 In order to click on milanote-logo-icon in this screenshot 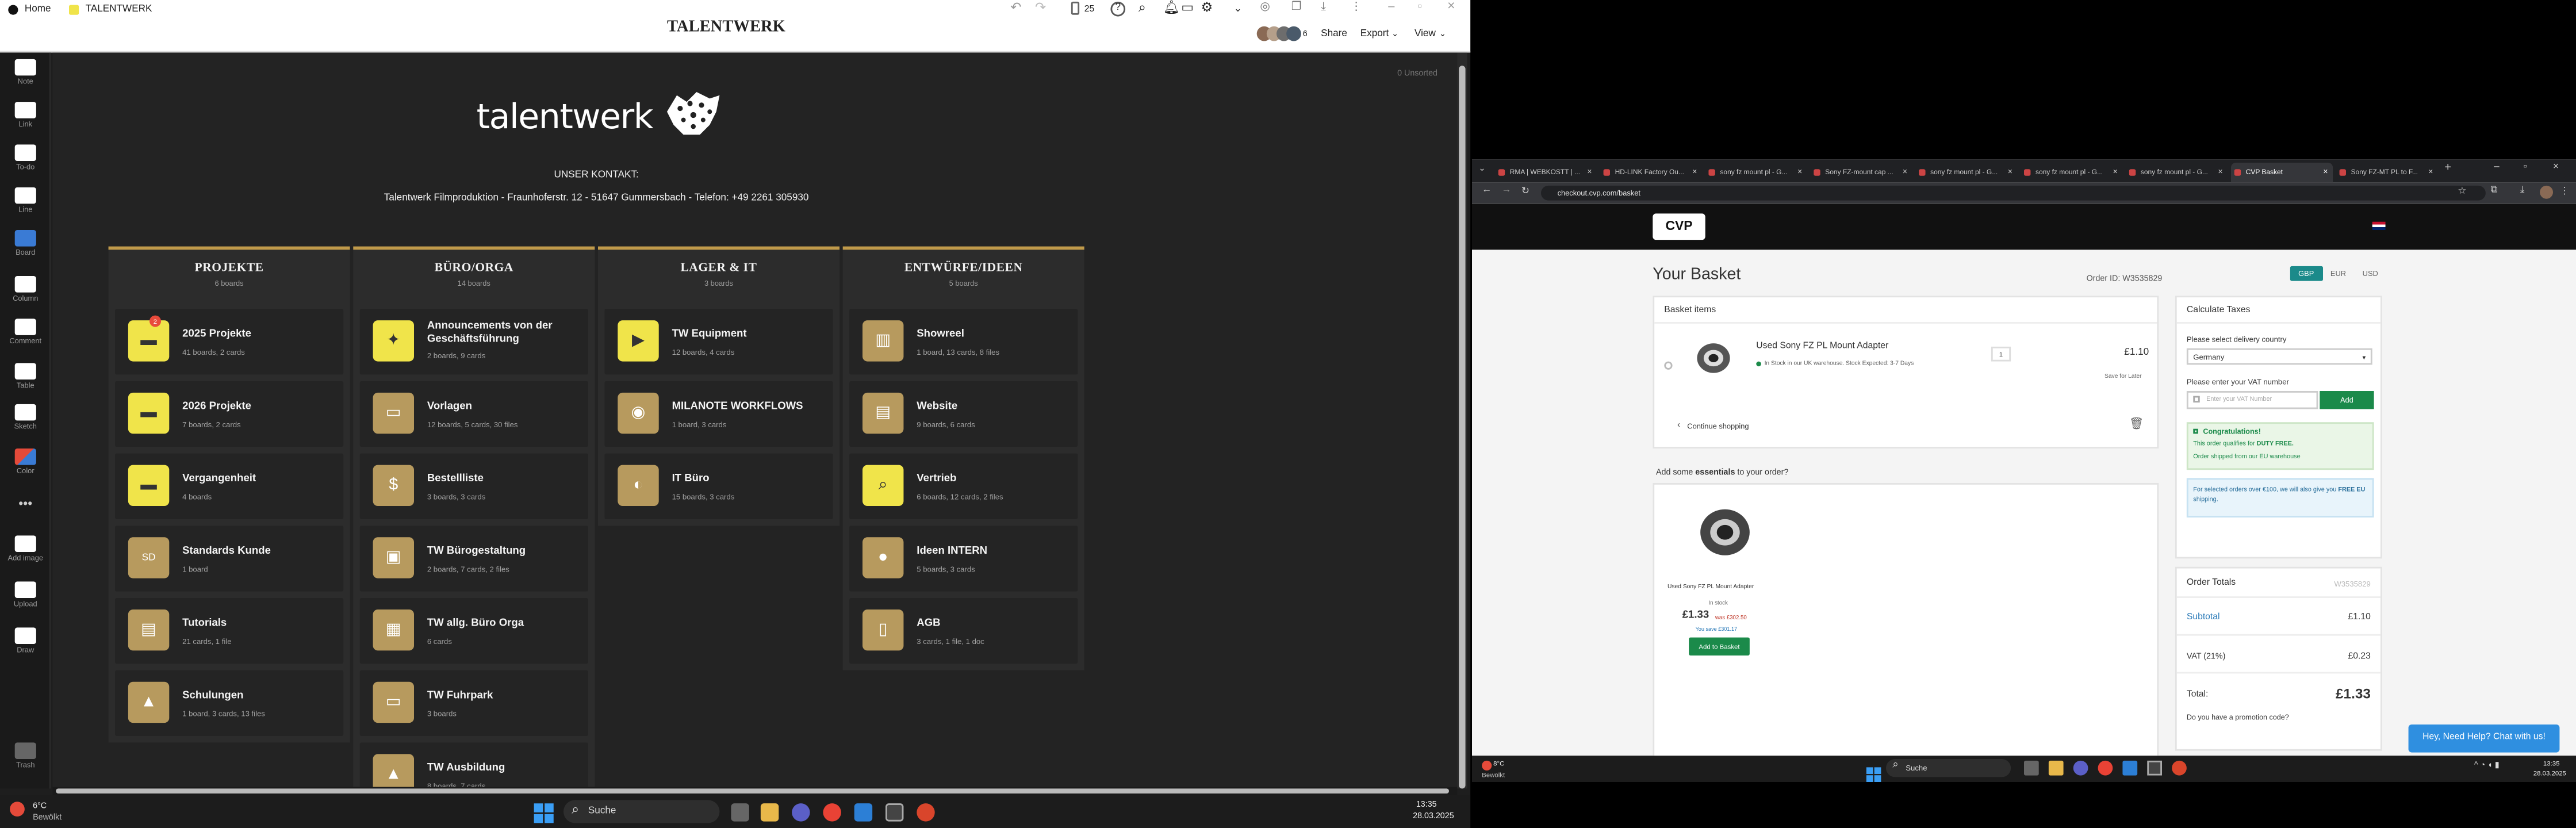, I will do `click(13, 10)`.